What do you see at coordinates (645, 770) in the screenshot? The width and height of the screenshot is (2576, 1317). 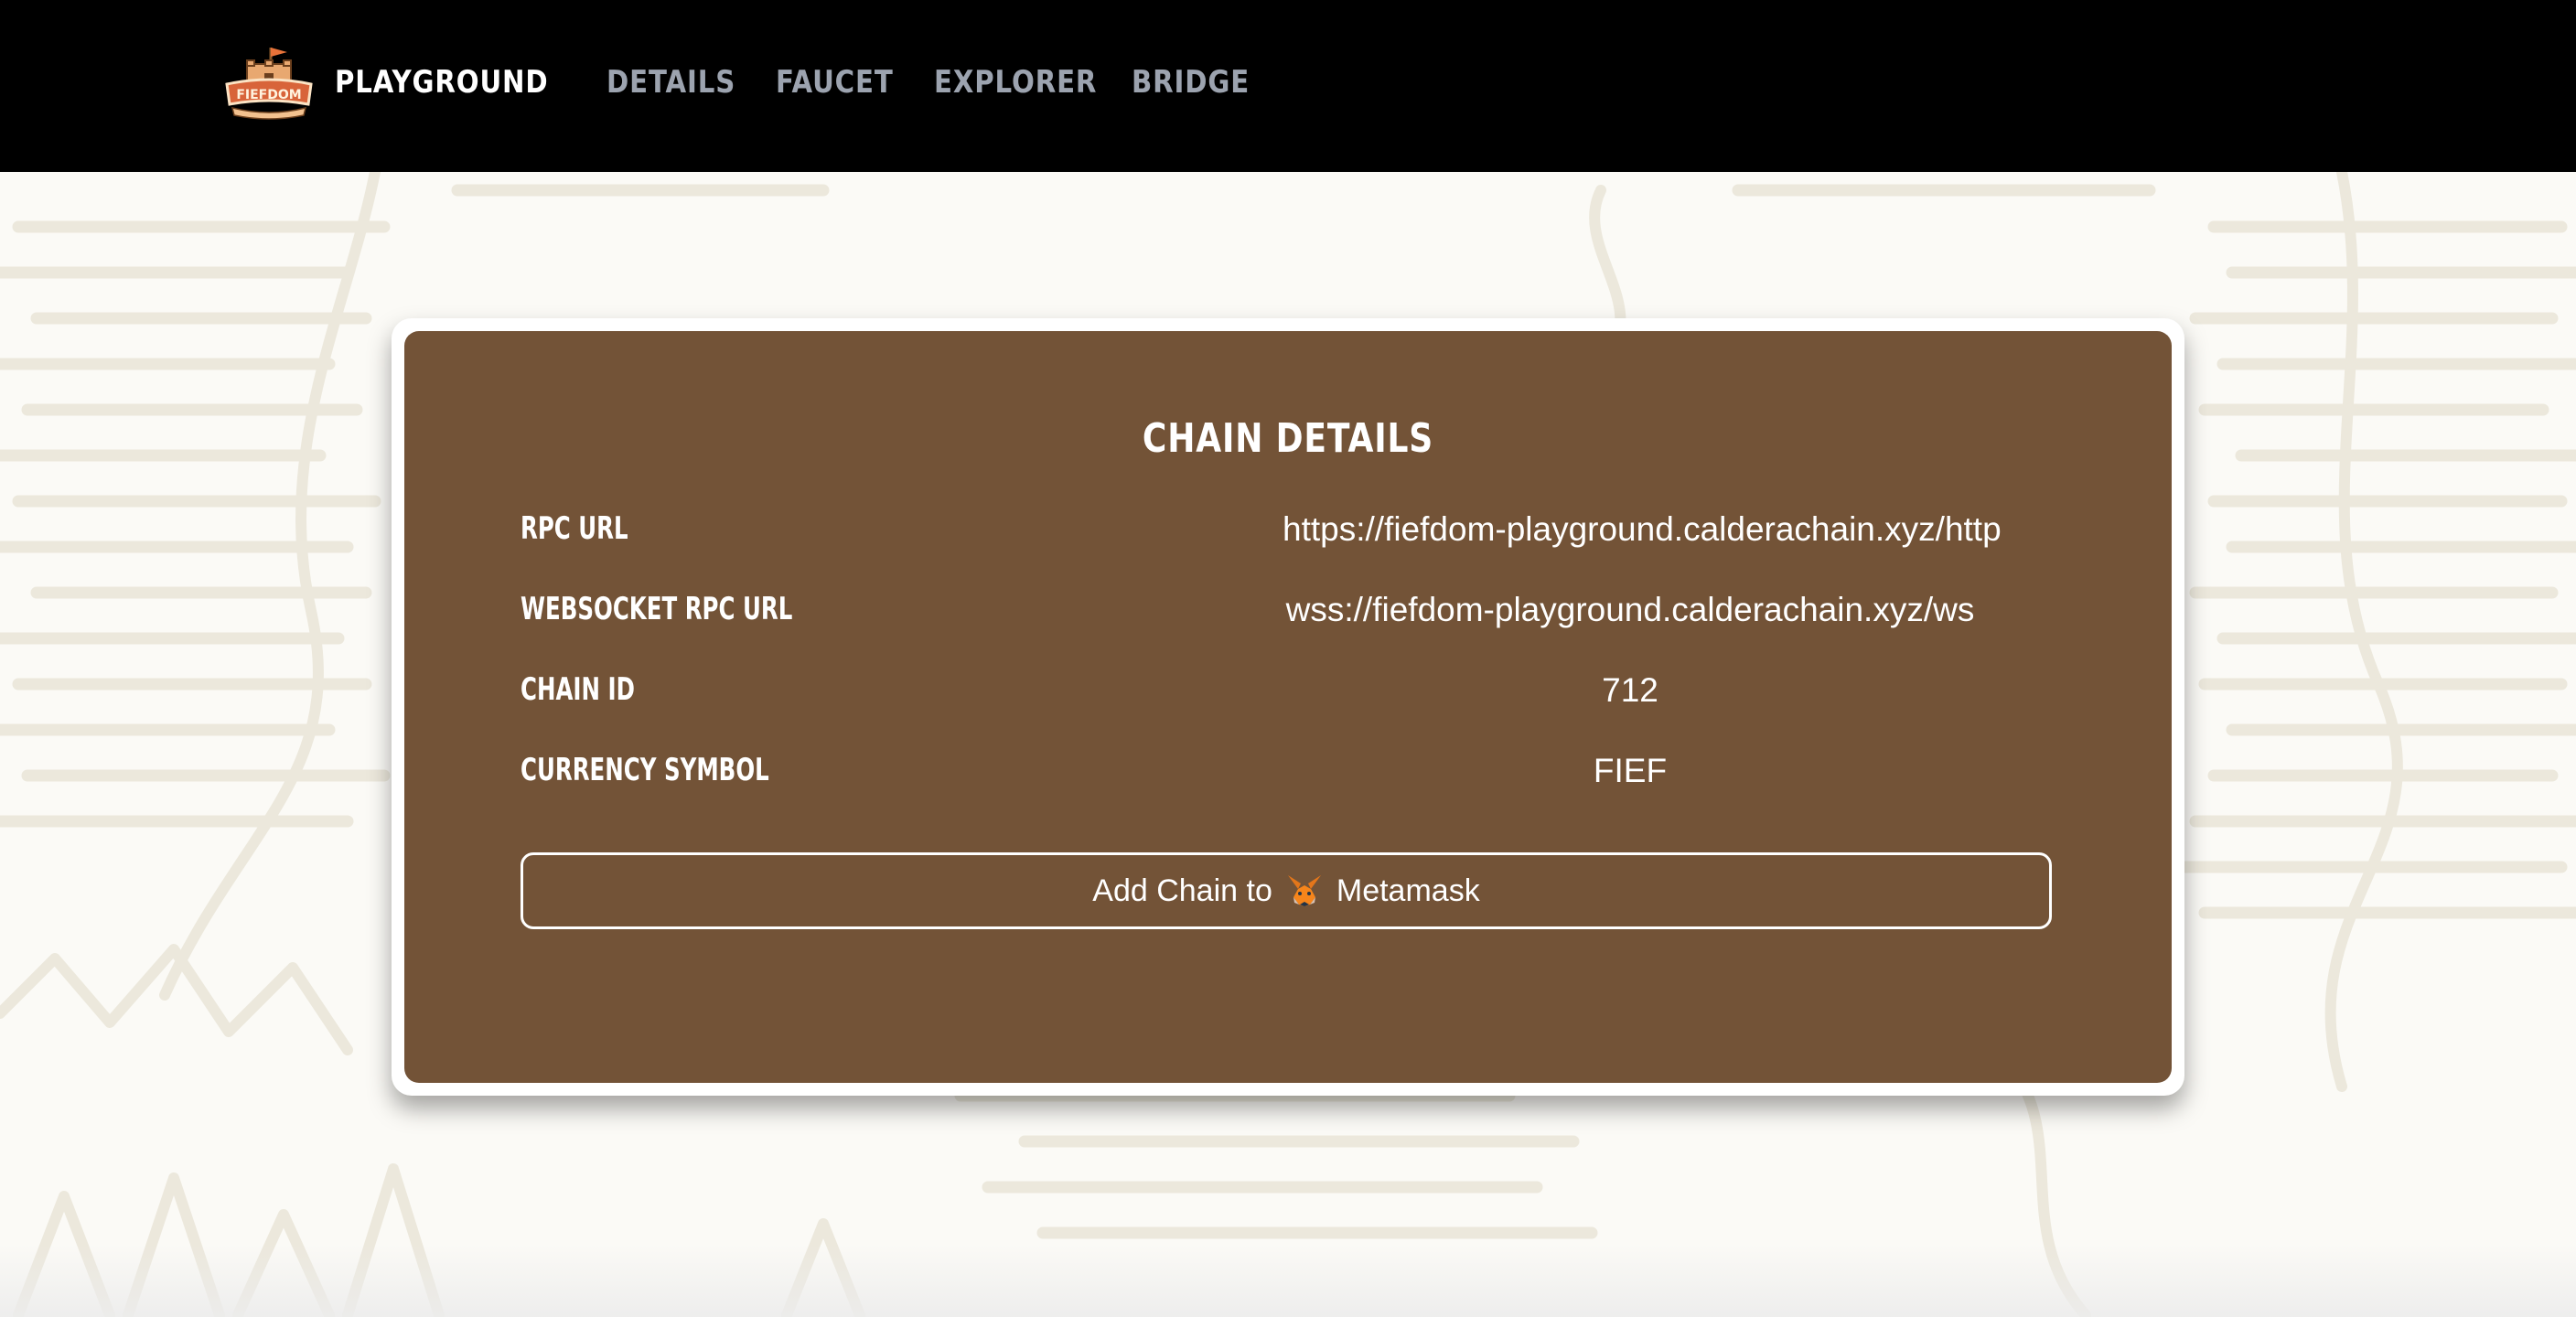 I see `currency-symbol-label: CURRENCY SYMBOL` at bounding box center [645, 770].